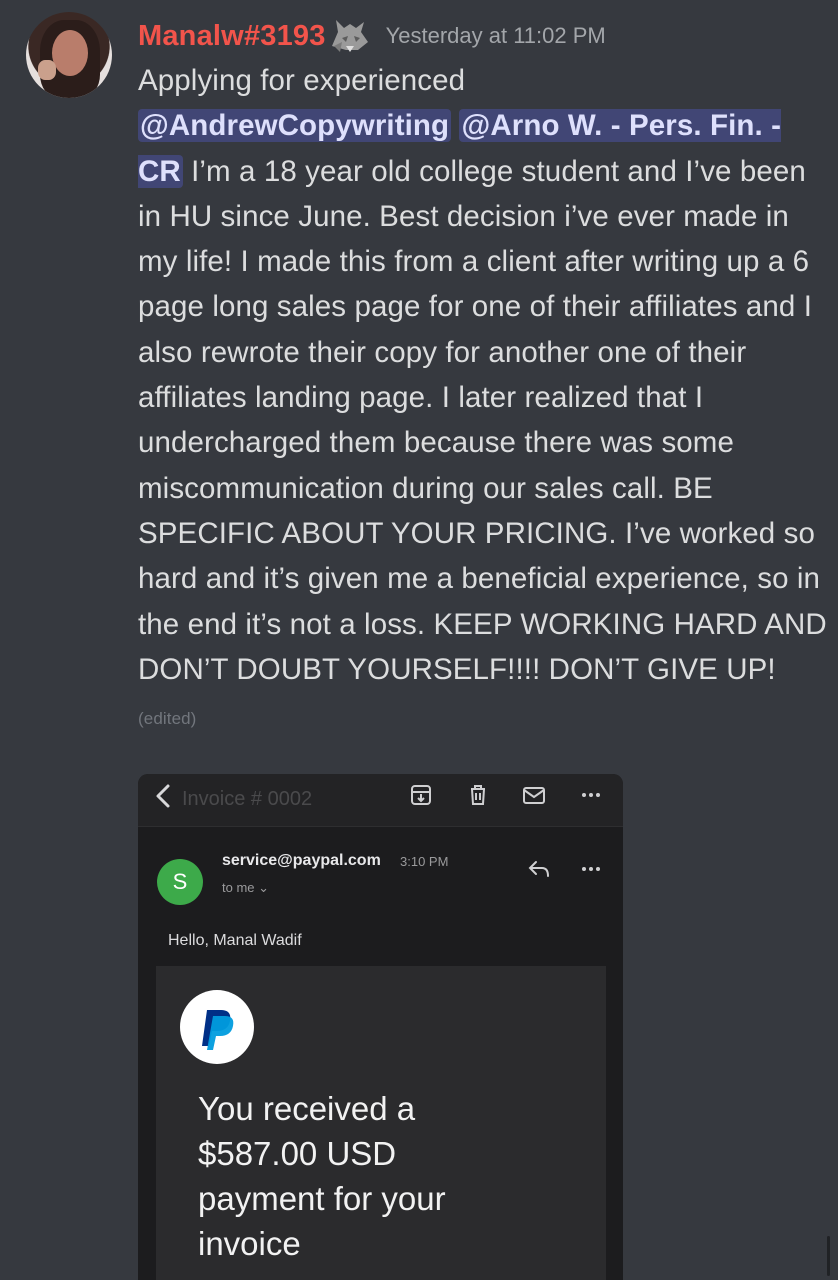 The height and width of the screenshot is (1280, 838). Describe the element at coordinates (478, 795) in the screenshot. I see `trash-icon` at that location.